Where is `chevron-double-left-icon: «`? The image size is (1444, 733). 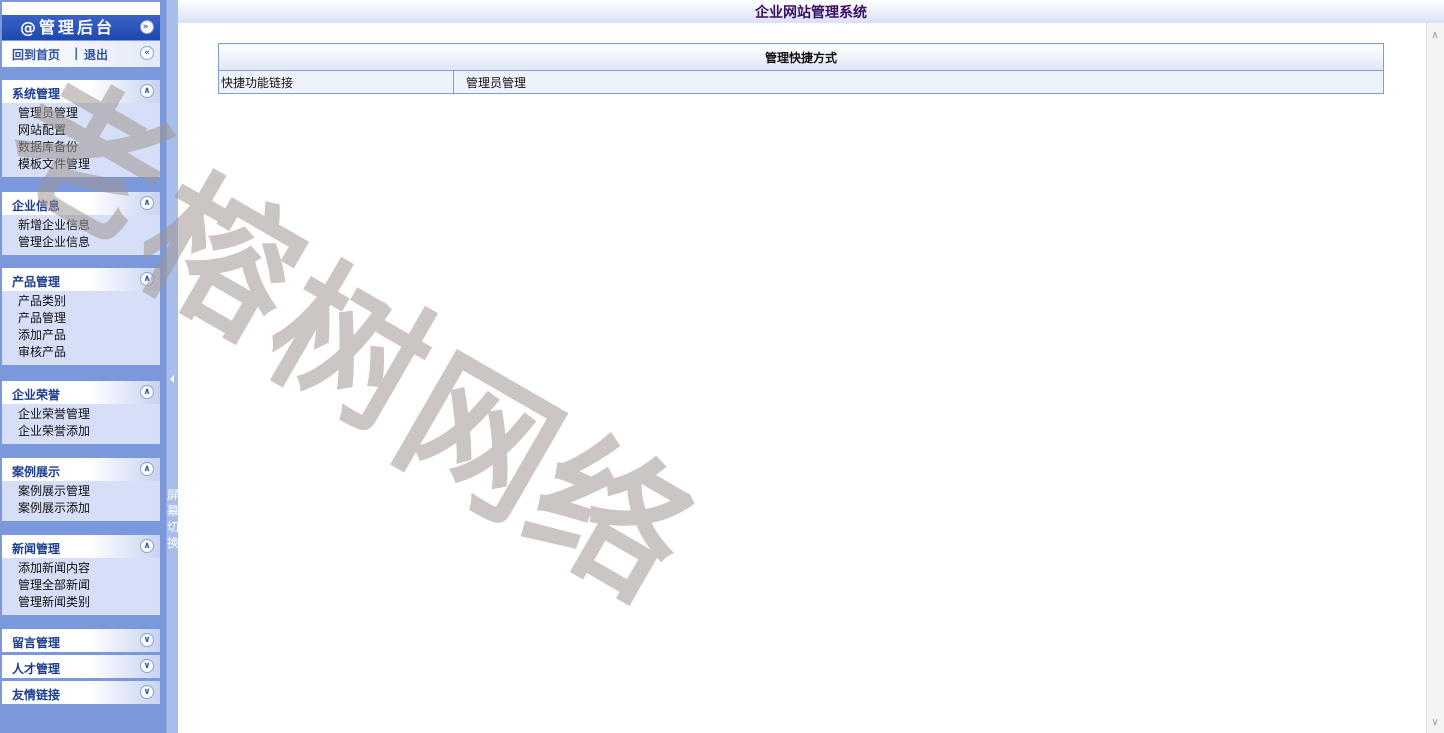
chevron-double-left-icon: « is located at coordinates (147, 53).